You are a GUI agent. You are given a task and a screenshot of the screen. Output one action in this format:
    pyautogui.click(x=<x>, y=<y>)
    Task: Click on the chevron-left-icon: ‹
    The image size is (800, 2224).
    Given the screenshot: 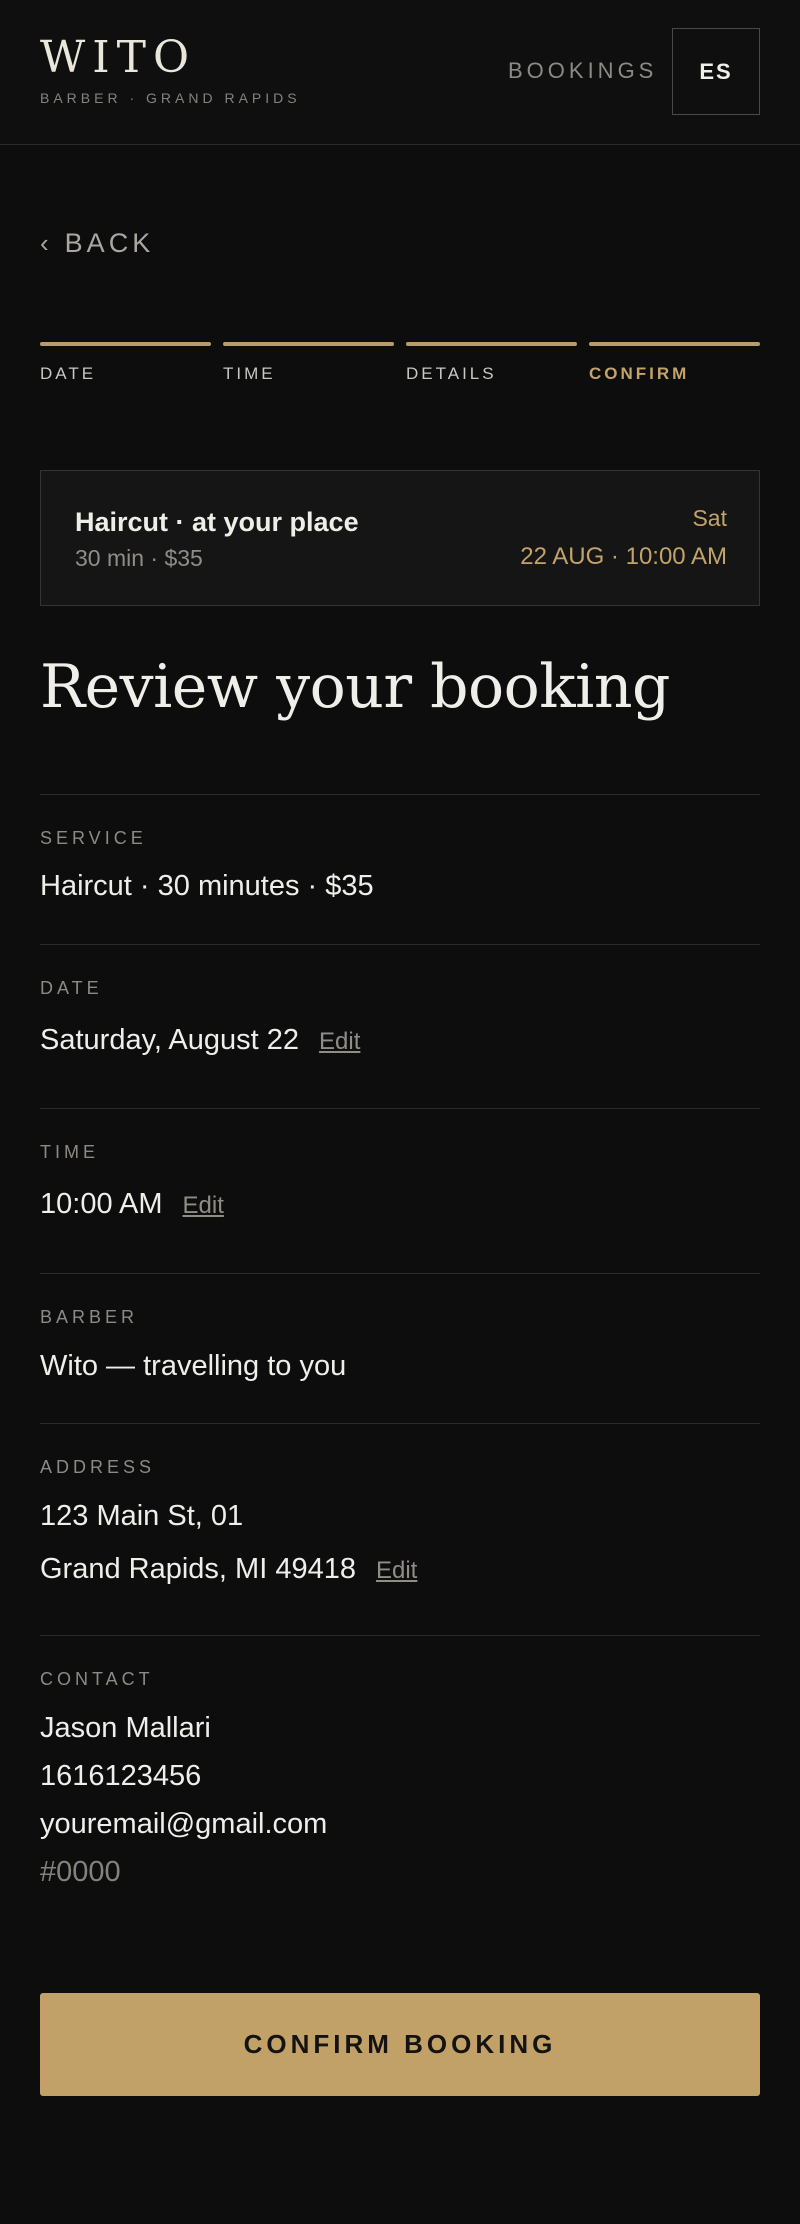 What is the action you would take?
    pyautogui.click(x=46, y=243)
    